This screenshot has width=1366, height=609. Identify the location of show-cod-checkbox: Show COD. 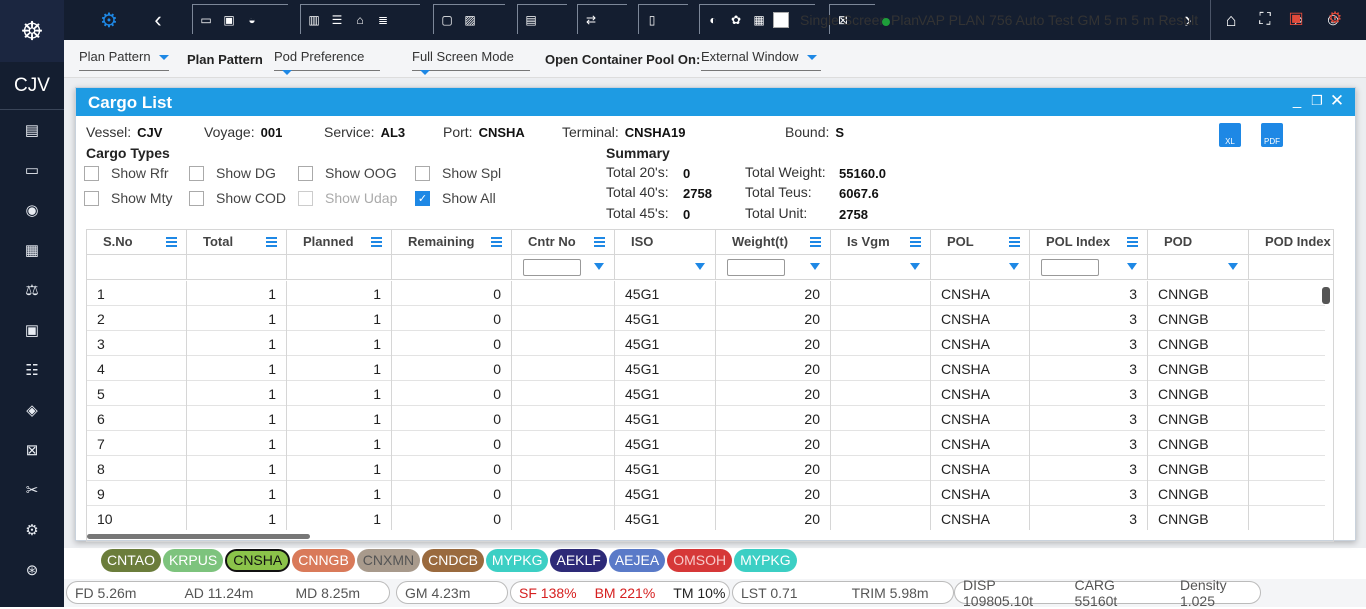
(237, 198).